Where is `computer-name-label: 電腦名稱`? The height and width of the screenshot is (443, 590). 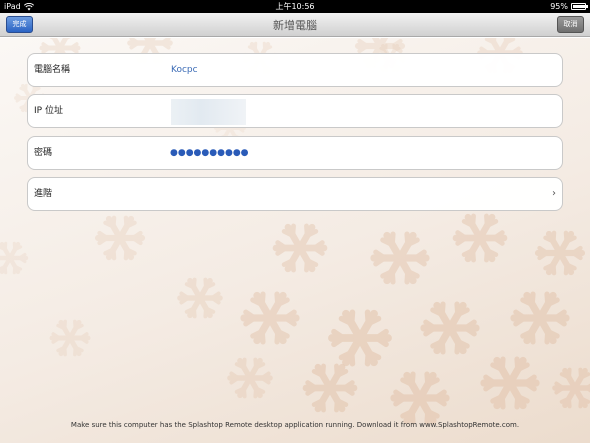
computer-name-label: 電腦名稱 is located at coordinates (52, 70).